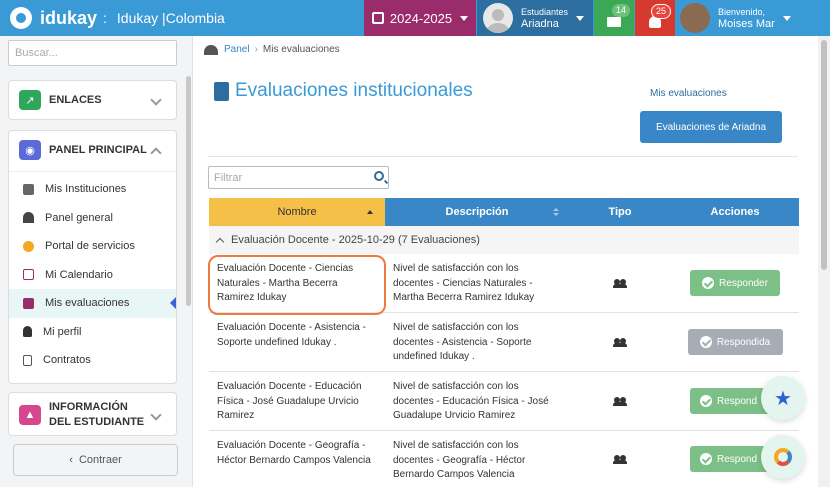 The image size is (830, 487). I want to click on column-label: Tipo, so click(620, 212).